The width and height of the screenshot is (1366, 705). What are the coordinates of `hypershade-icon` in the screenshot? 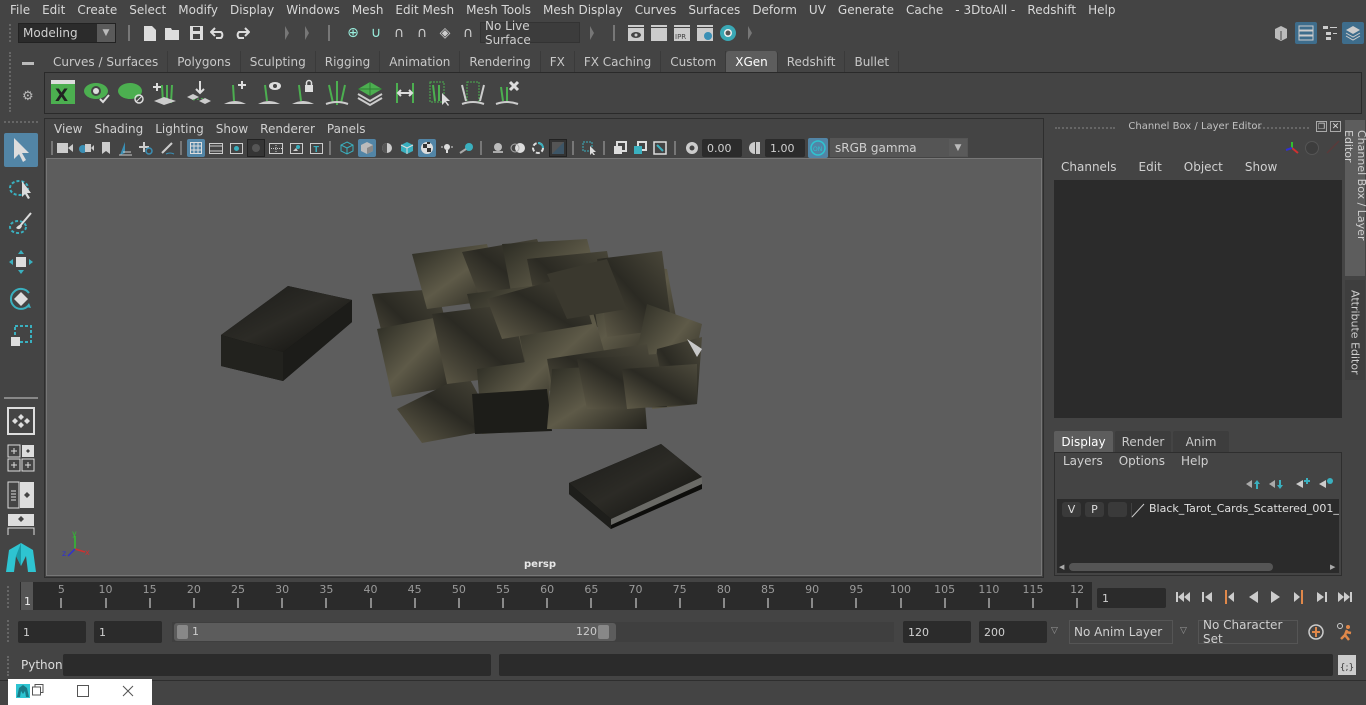 It's located at (728, 33).